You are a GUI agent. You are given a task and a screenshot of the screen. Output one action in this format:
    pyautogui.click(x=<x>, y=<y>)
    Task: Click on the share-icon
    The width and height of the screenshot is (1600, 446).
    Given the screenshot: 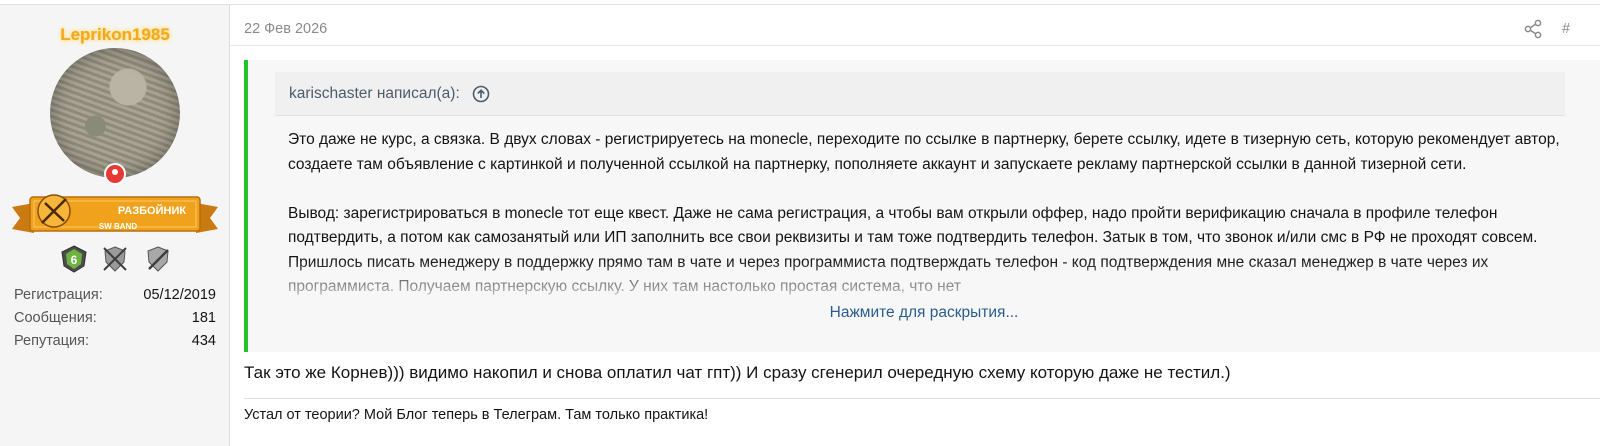 What is the action you would take?
    pyautogui.click(x=1533, y=29)
    